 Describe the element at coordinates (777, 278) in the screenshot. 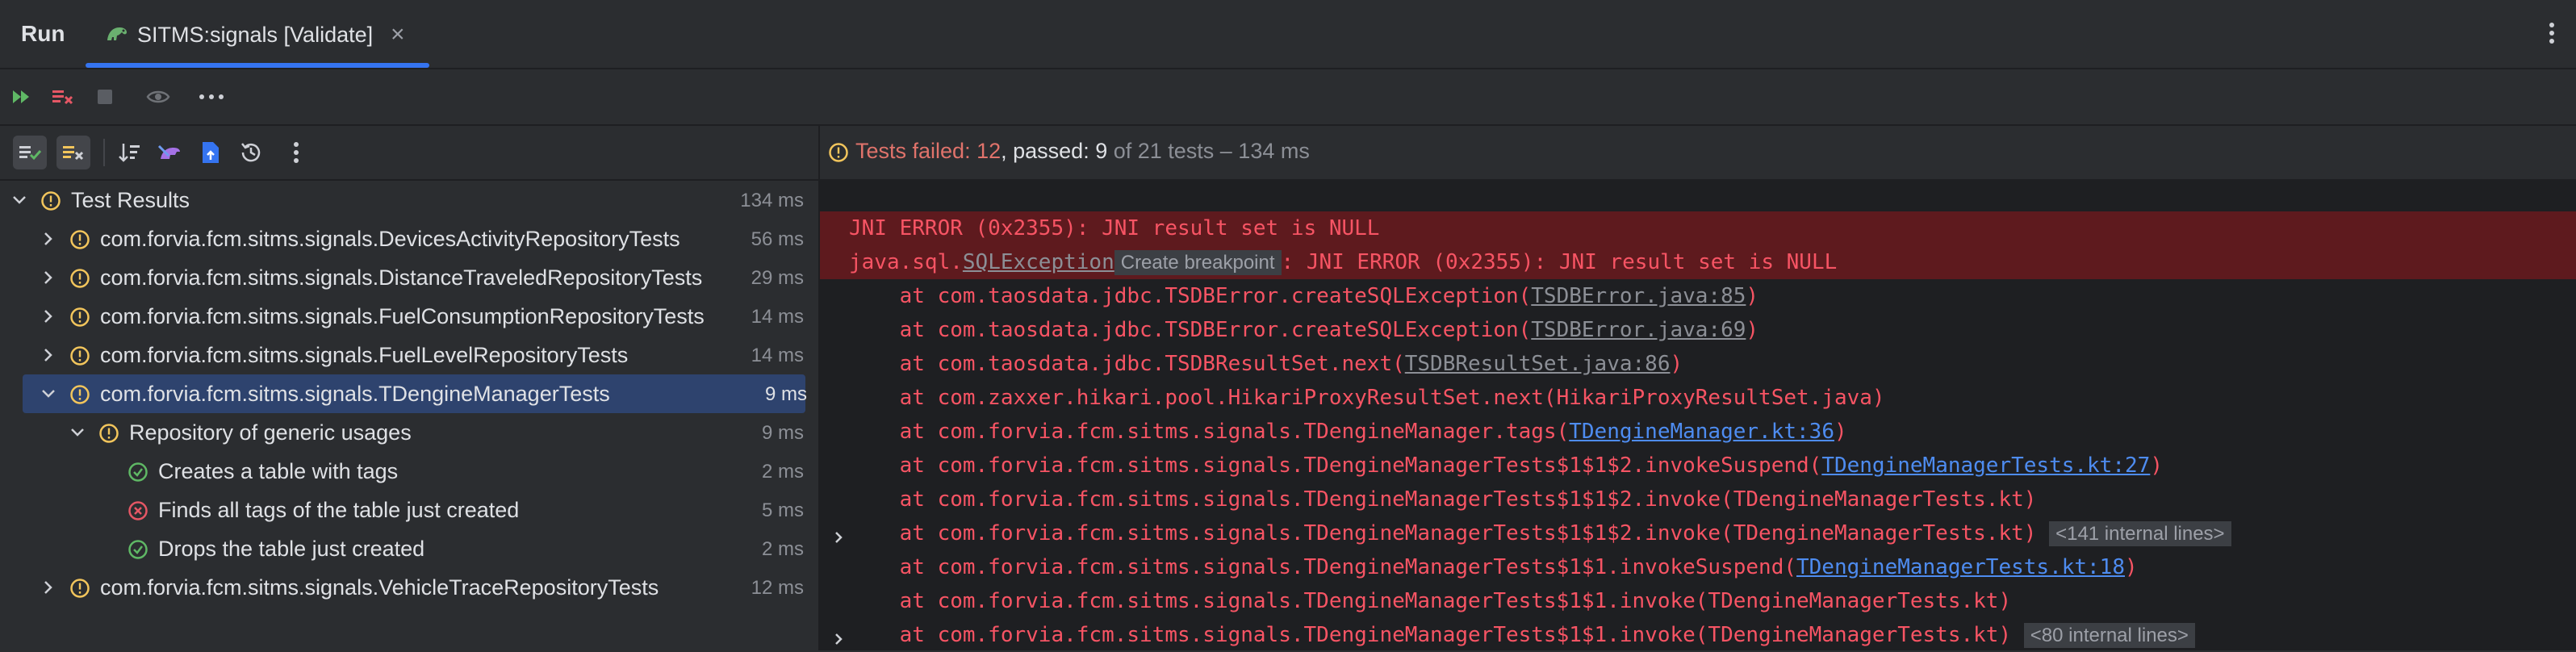

I see `duration: 29 ms` at that location.